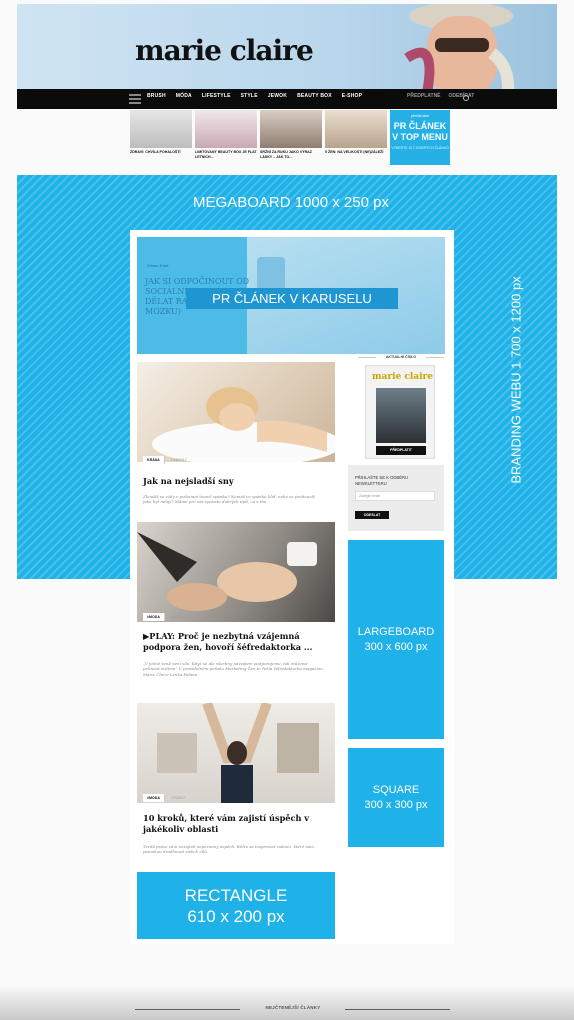 The height and width of the screenshot is (1020, 574). Describe the element at coordinates (154, 460) in the screenshot. I see `article-tag: KRÁSA` at that location.